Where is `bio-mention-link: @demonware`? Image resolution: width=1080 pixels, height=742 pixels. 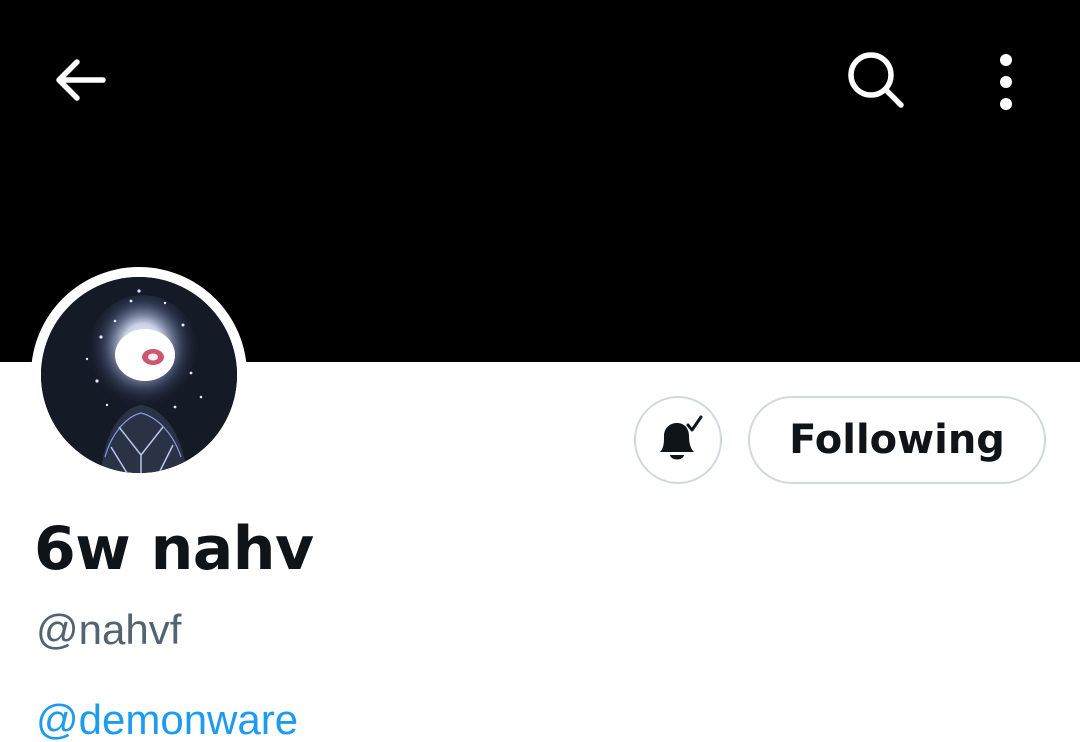 bio-mention-link: @demonware is located at coordinates (167, 719).